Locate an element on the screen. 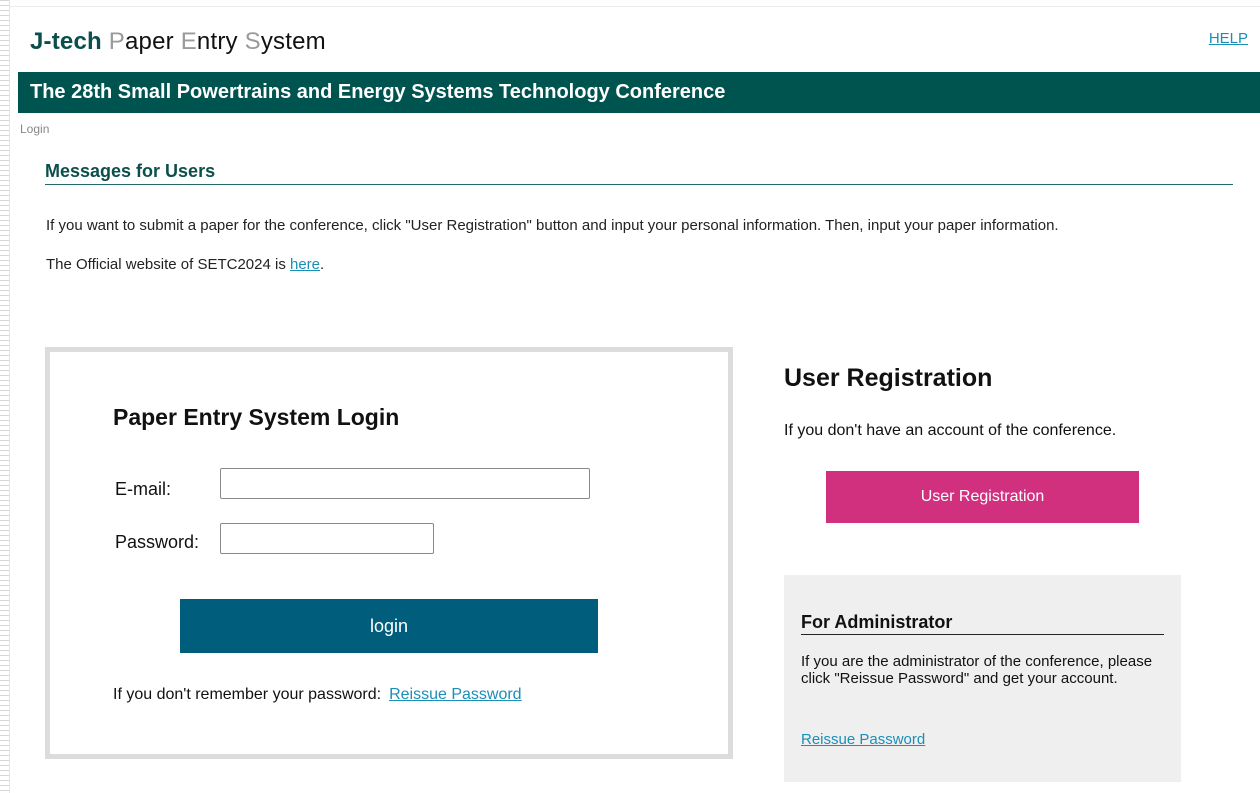 This screenshot has width=1260, height=793. help-link: HELP is located at coordinates (1228, 38).